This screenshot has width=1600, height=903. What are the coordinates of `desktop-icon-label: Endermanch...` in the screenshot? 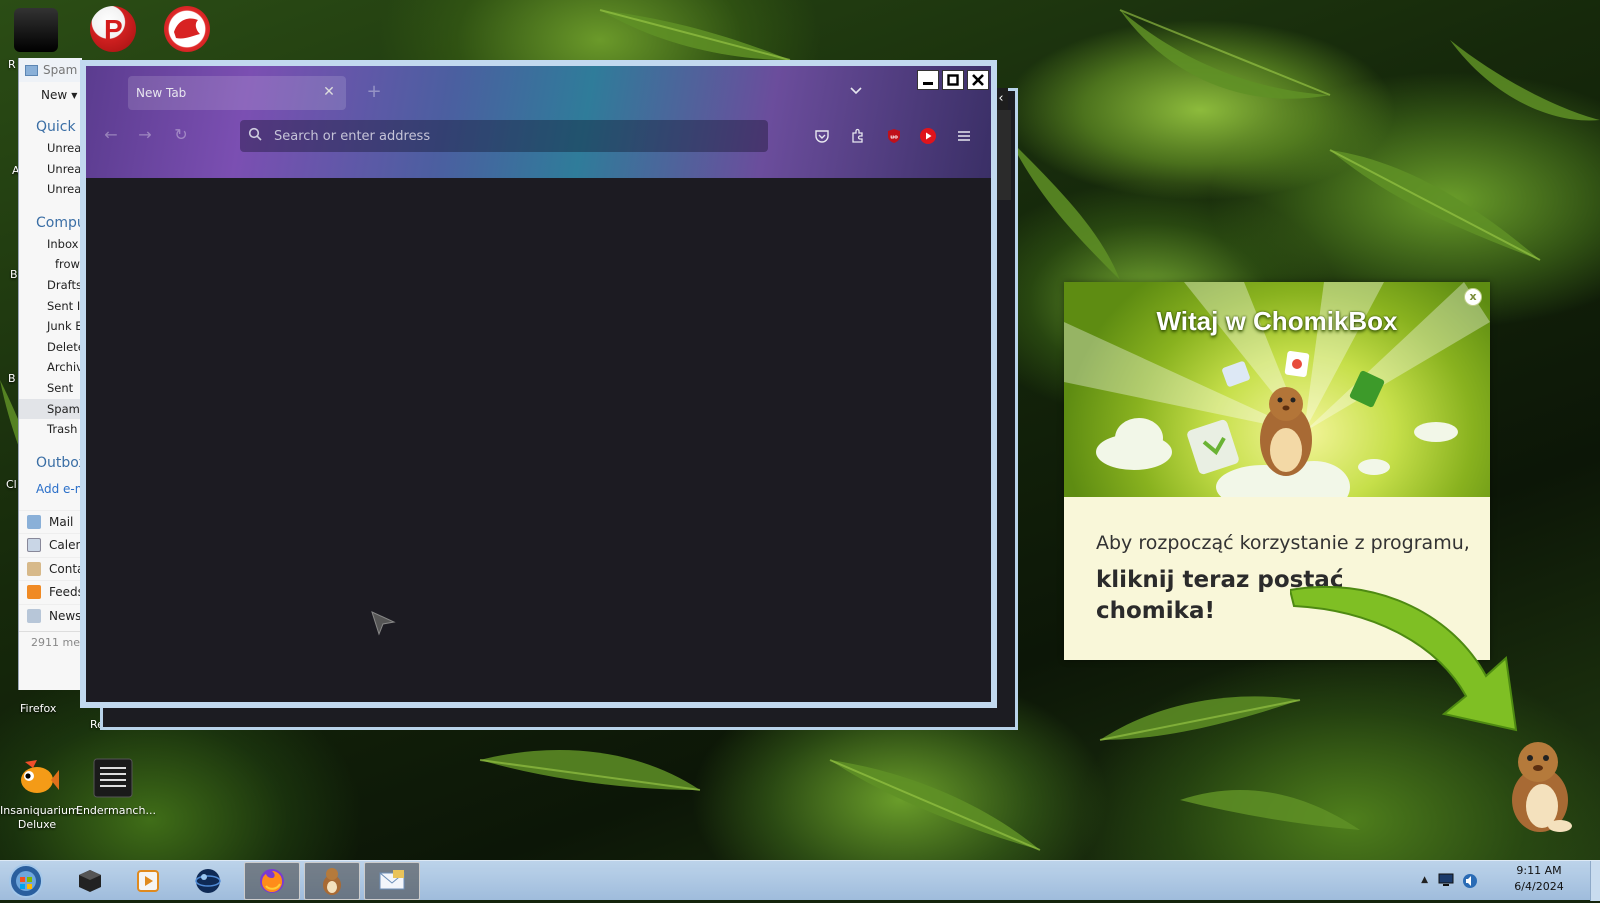 It's located at (116, 810).